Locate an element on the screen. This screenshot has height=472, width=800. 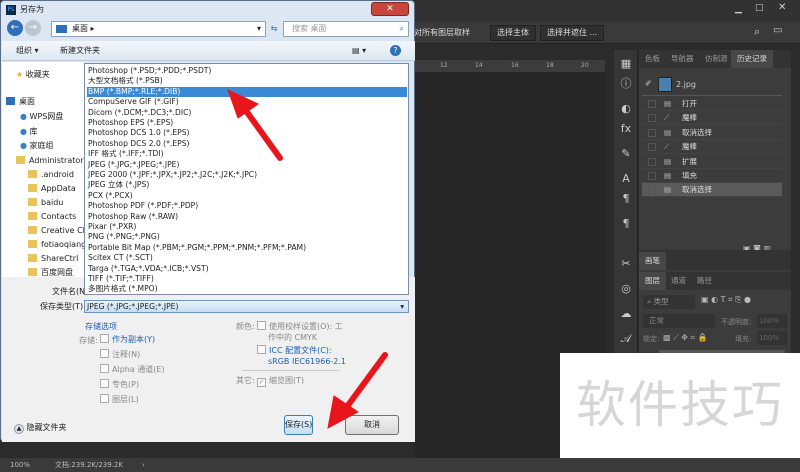
annotation-arrows is located at coordinates (307, 259).